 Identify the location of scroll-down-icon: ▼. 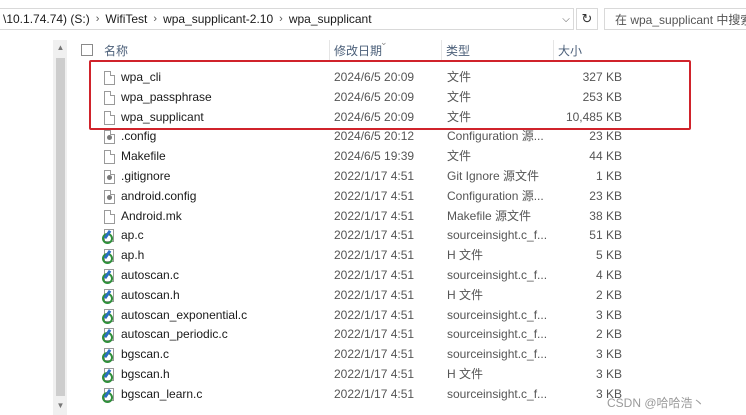
(60, 406).